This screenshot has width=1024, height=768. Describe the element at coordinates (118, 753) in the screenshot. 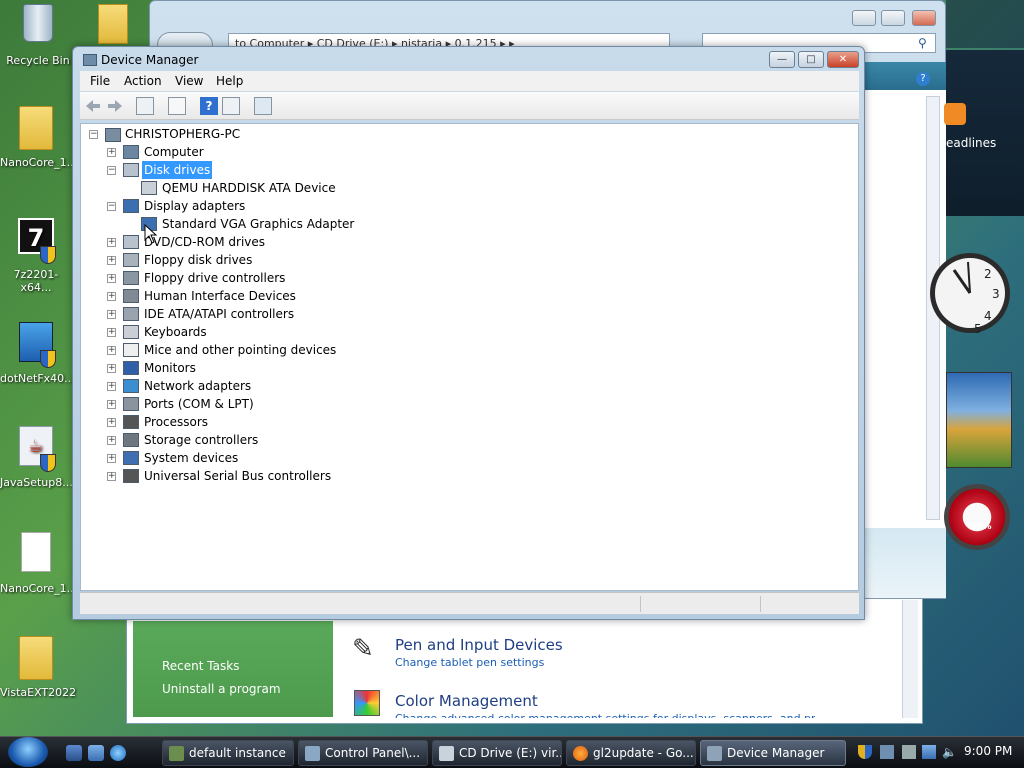

I see `internet-explorer-icon` at that location.